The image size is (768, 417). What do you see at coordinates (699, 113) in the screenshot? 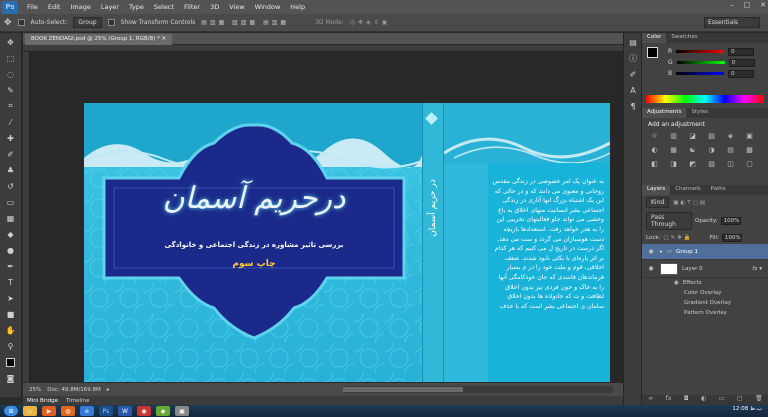
I see `tab-styles: Styles` at bounding box center [699, 113].